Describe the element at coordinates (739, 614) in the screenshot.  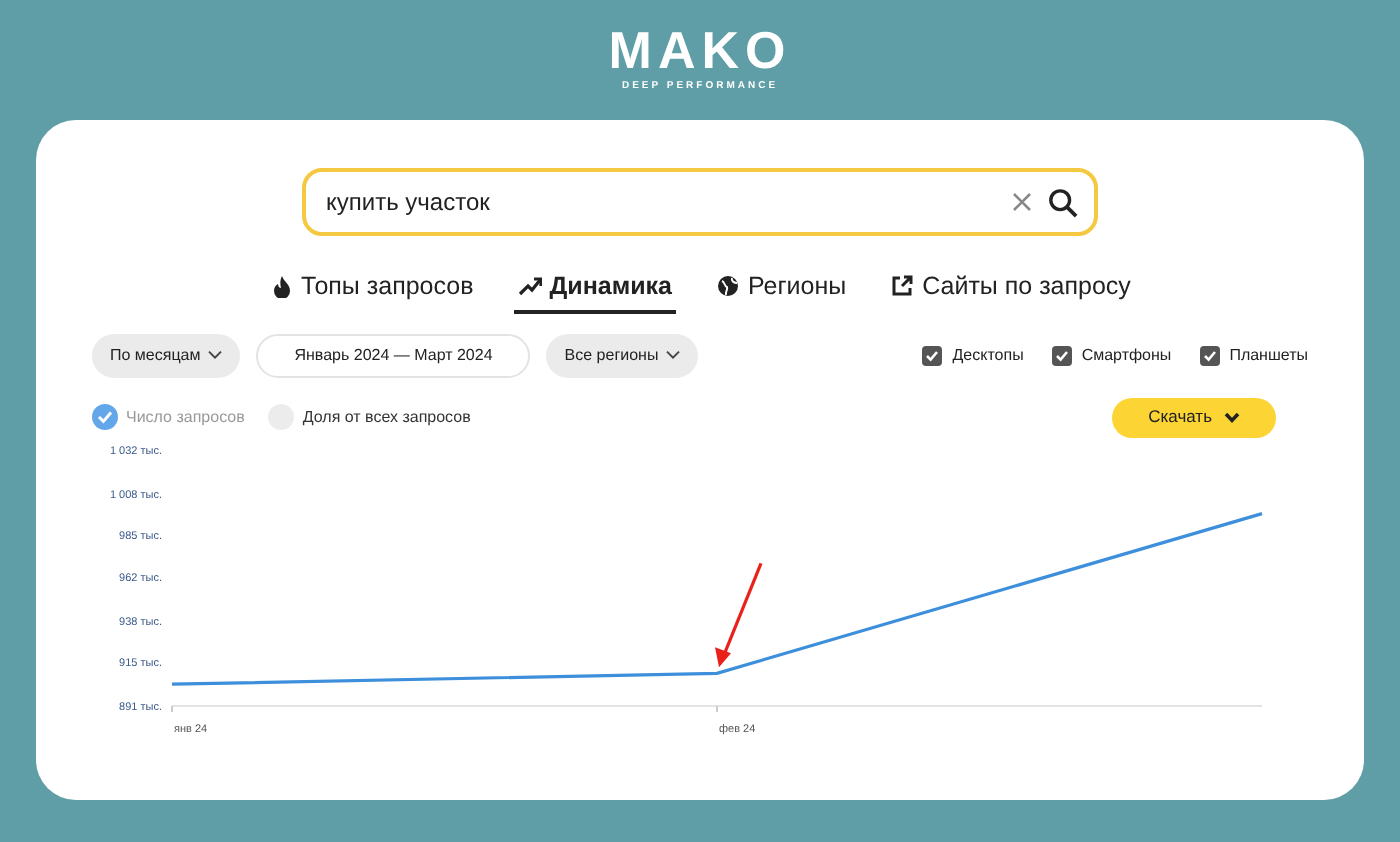
I see `annotation-arrow` at that location.